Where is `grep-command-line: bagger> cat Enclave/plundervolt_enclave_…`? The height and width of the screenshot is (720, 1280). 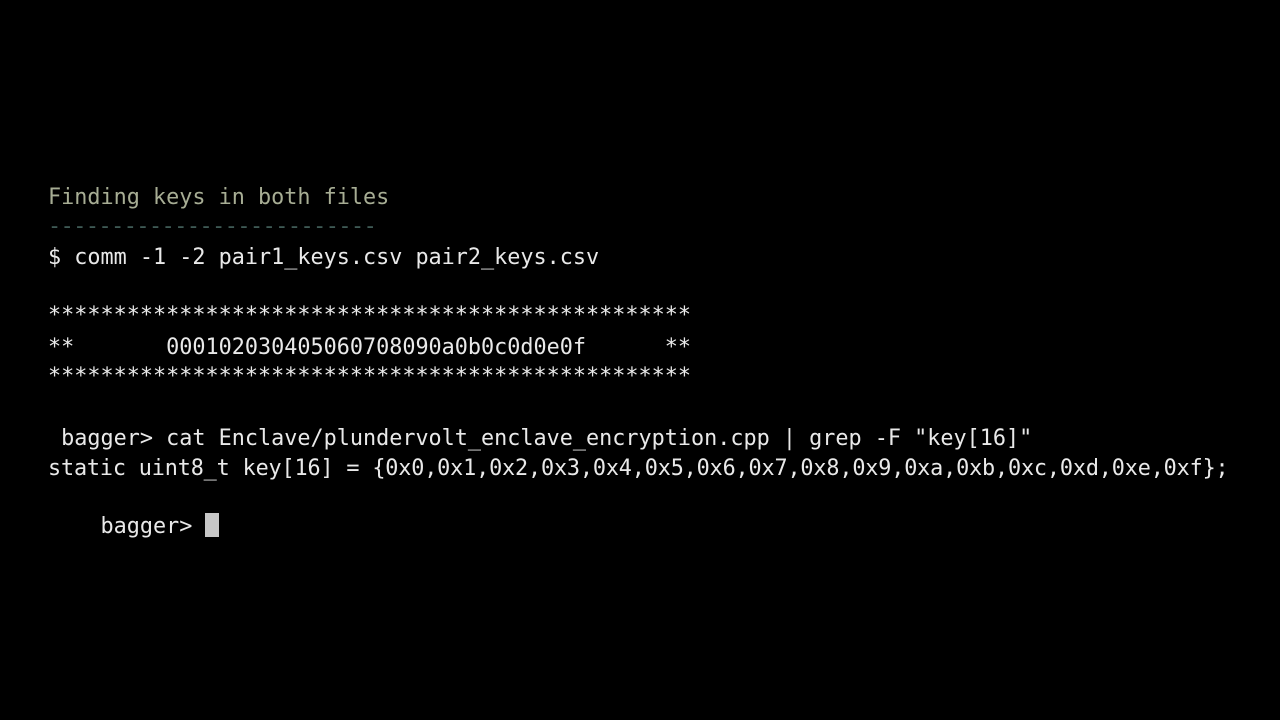
grep-command-line: bagger> cat Enclave/plundervolt_enclave_… is located at coordinates (540, 438).